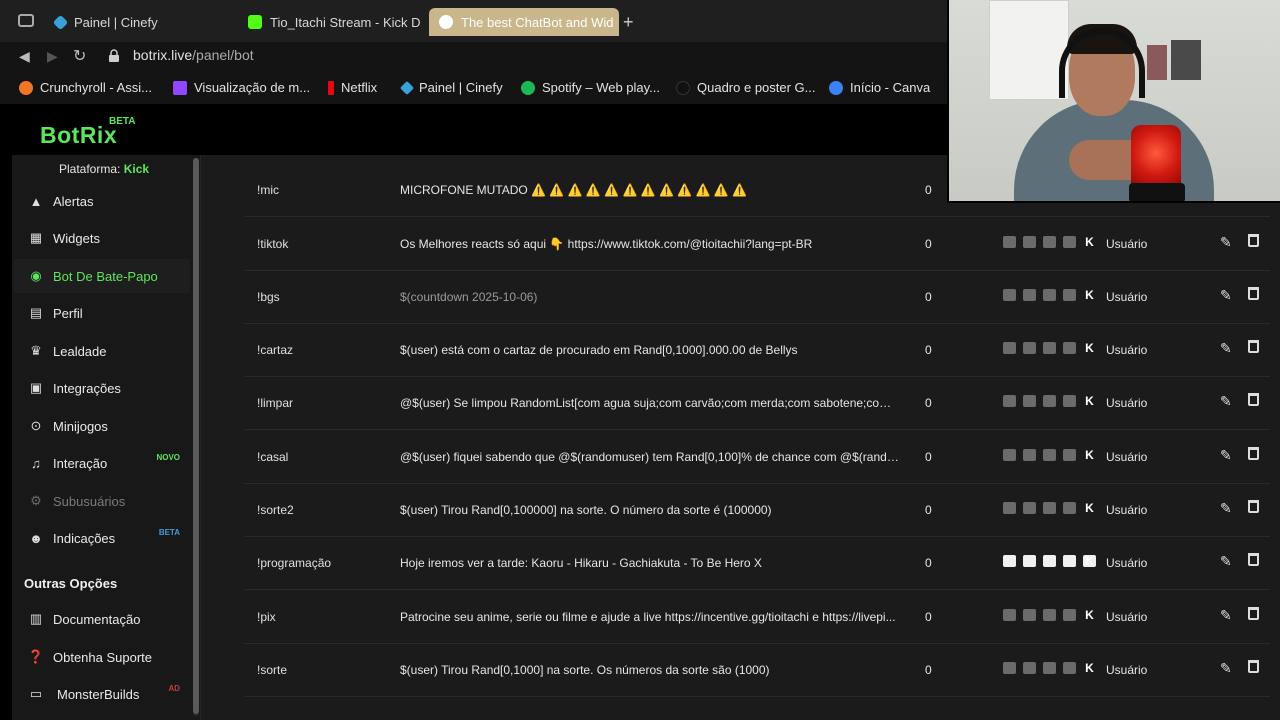  What do you see at coordinates (628, 22) in the screenshot?
I see `new-tab-button: +` at bounding box center [628, 22].